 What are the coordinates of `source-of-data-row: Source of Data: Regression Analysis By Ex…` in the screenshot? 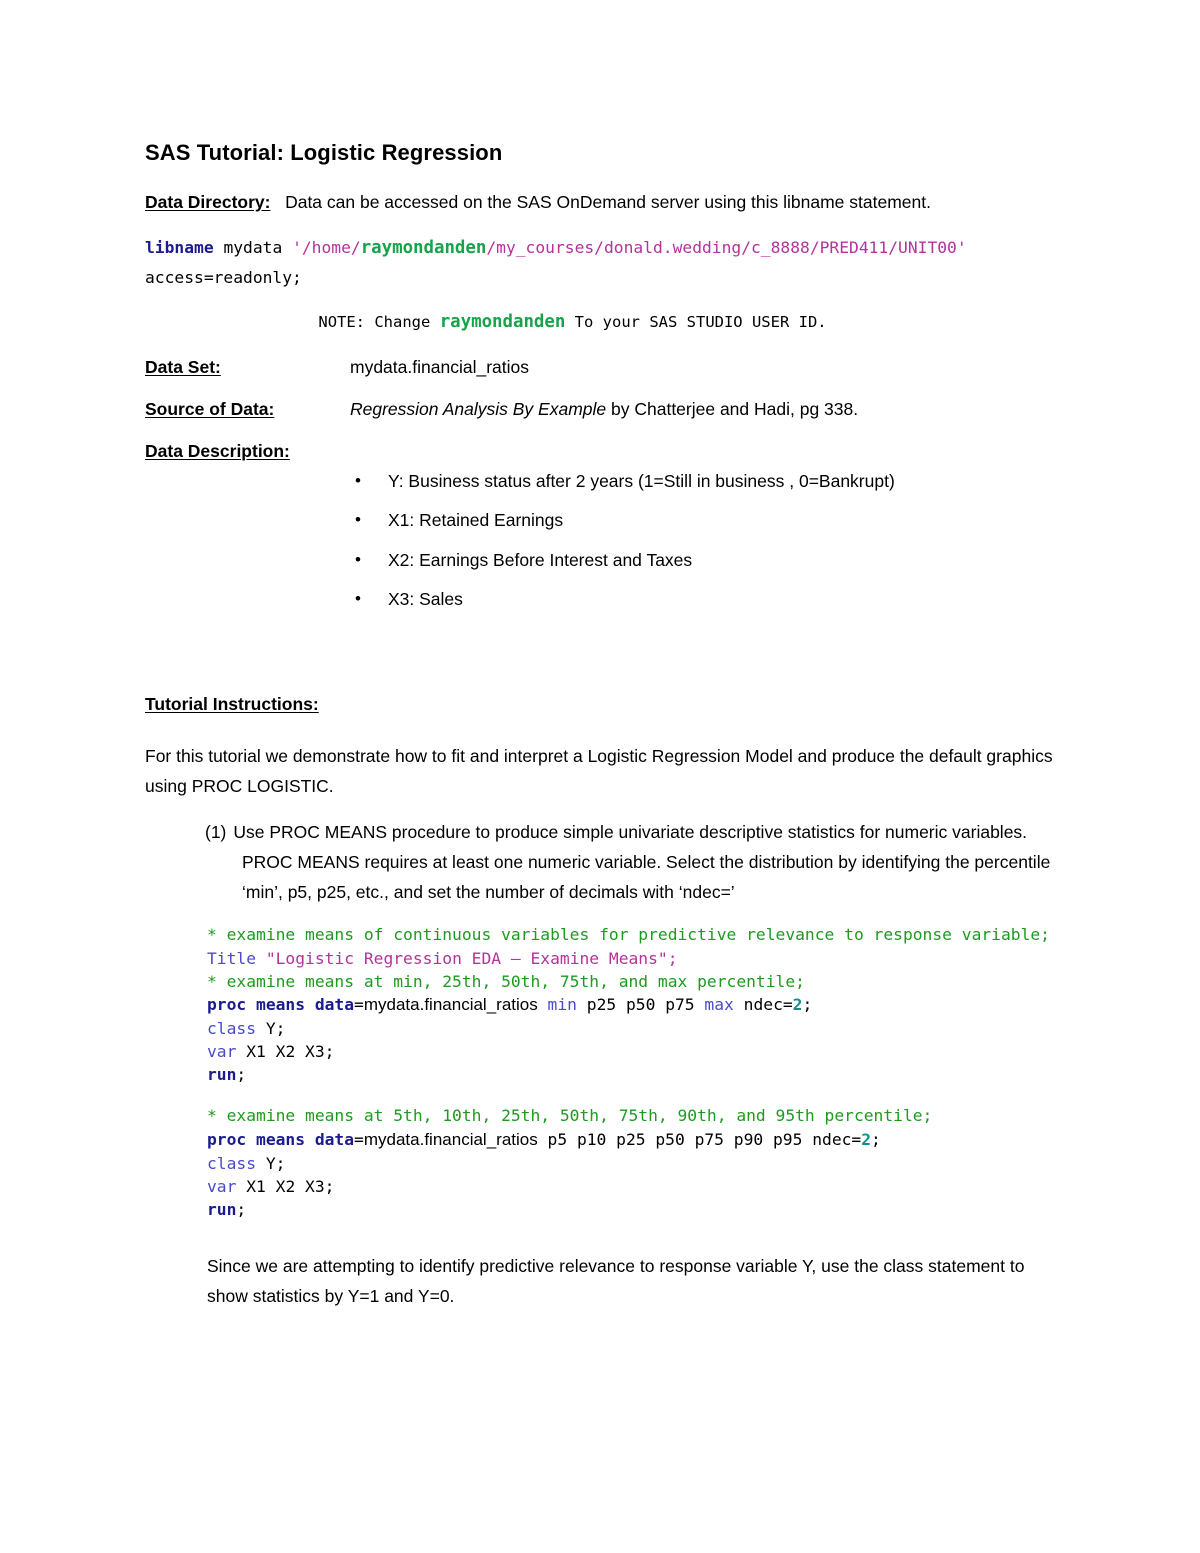 It's located at (602, 408).